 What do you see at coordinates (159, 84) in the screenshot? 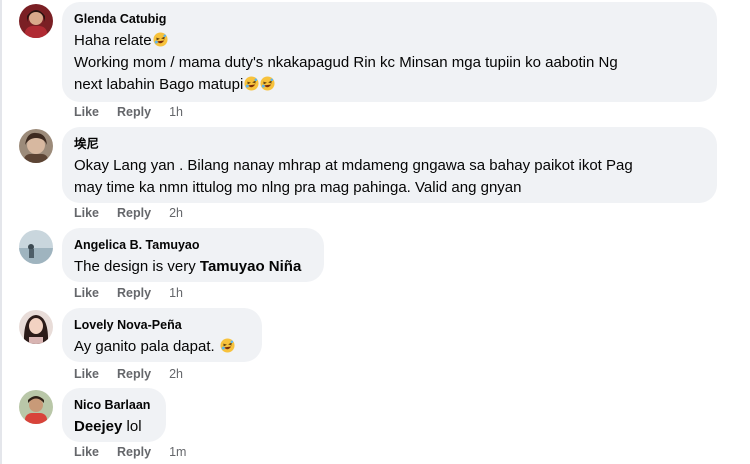
I see `comment-text-line: next labahin Bago matupi` at bounding box center [159, 84].